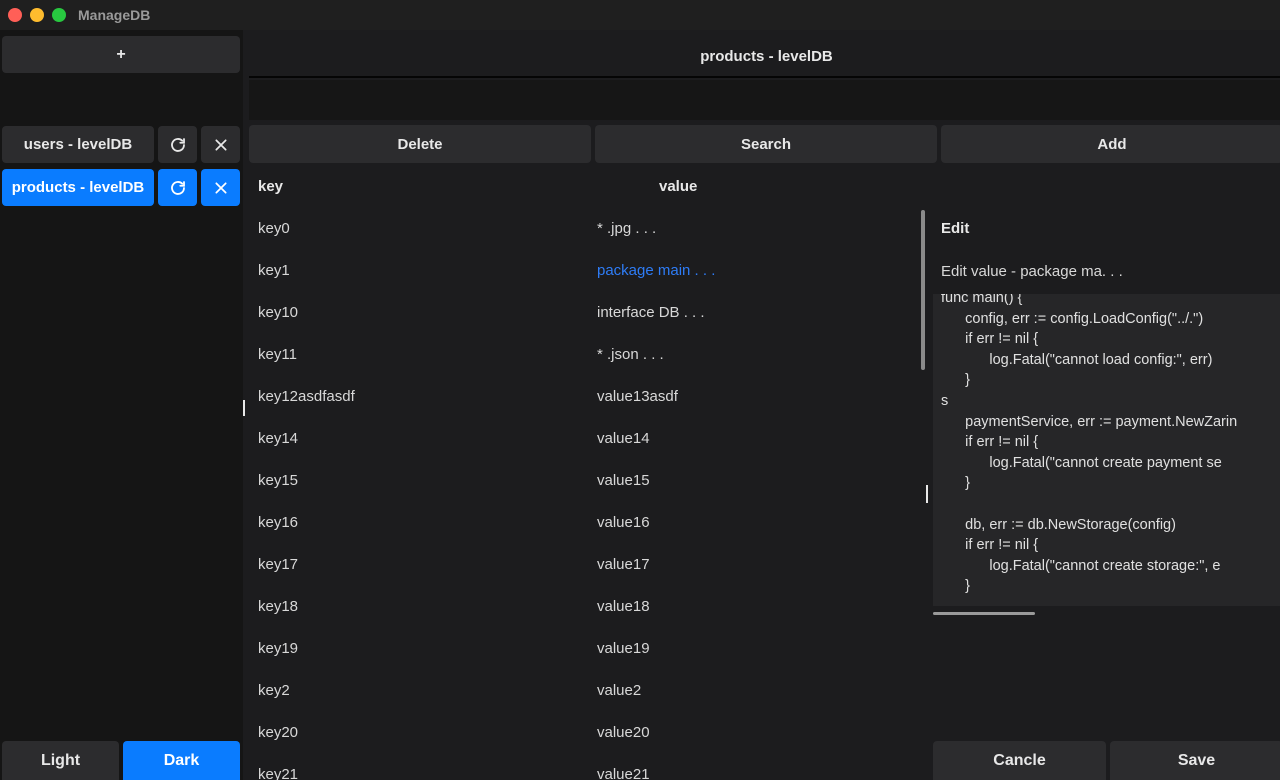 The width and height of the screenshot is (1280, 780). I want to click on row-key: key1, so click(274, 270).